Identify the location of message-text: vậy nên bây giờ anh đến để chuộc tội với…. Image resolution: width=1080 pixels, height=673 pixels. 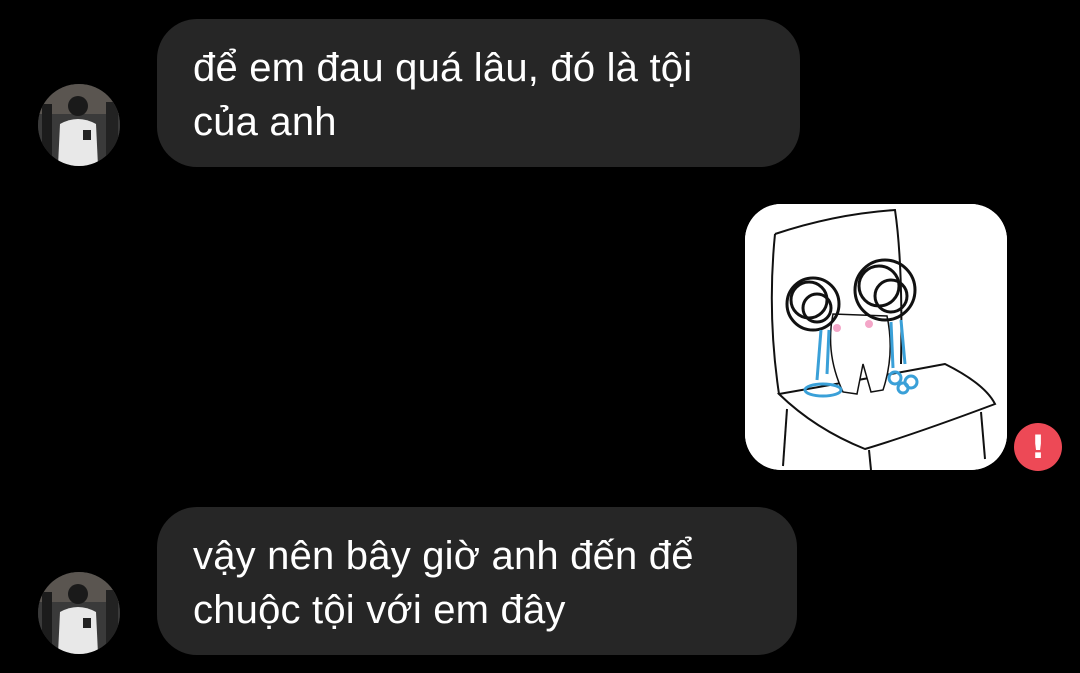
(443, 583).